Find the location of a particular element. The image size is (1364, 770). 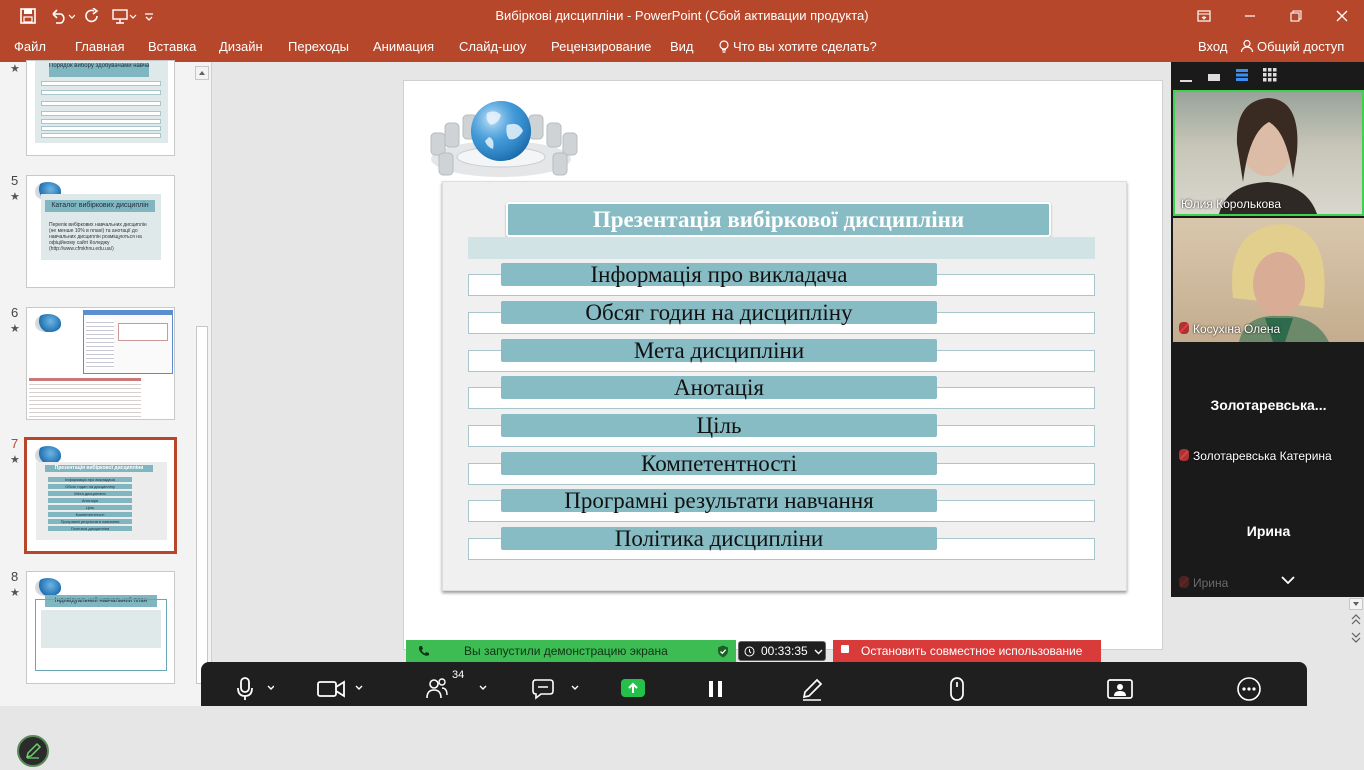

signin-link: Вход is located at coordinates (1212, 46).